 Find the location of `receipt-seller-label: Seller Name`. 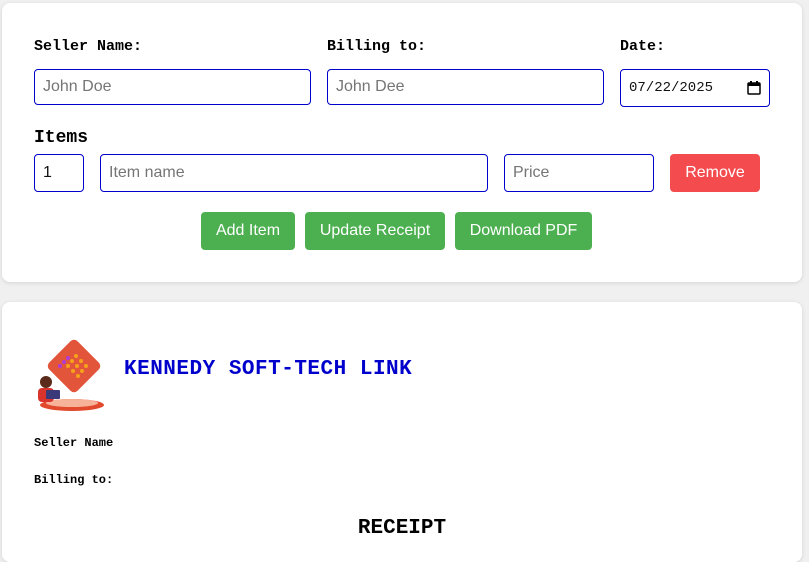

receipt-seller-label: Seller Name is located at coordinates (74, 443).